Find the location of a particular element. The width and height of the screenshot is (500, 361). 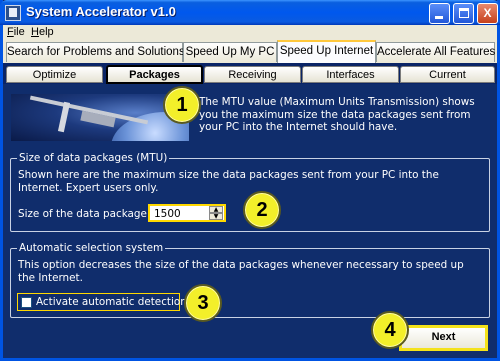

menu-help: Help is located at coordinates (42, 32).